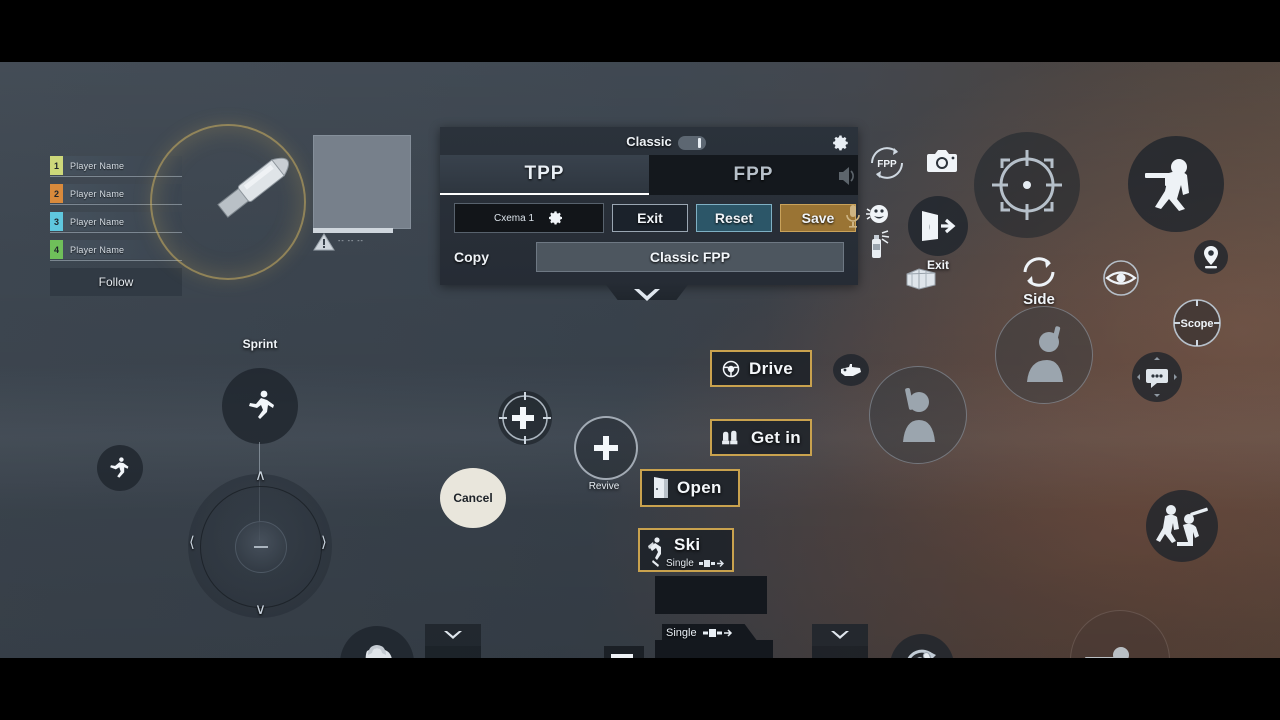 Image resolution: width=1280 pixels, height=720 pixels. I want to click on emote-button, so click(878, 214).